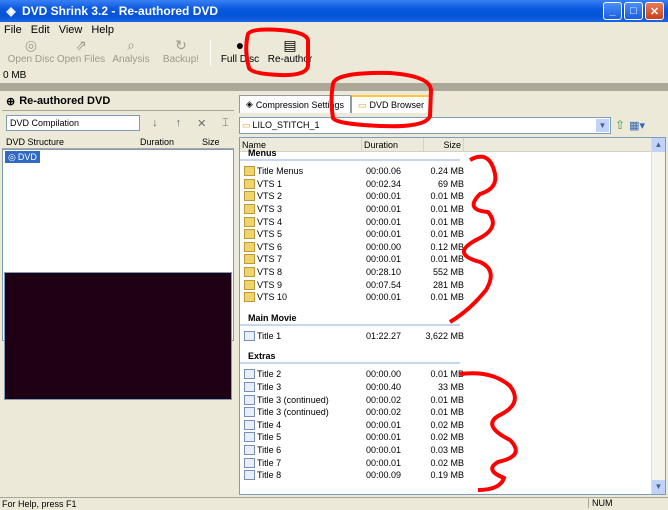 This screenshot has width=668, height=510. Describe the element at coordinates (452, 462) in the screenshot. I see `list-item: Title 7 00:00.01 0.02 MB` at that location.